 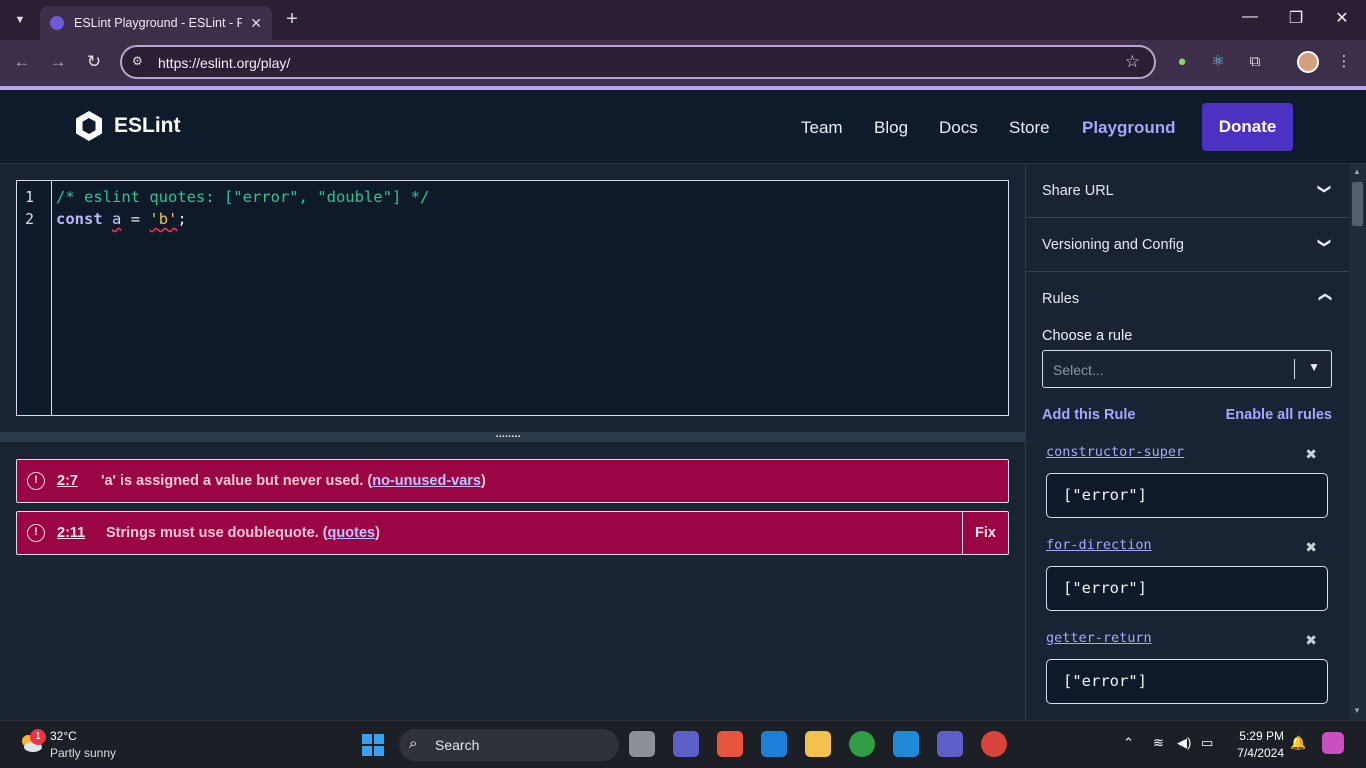 I want to click on rule-doc-link: quotes, so click(x=352, y=533).